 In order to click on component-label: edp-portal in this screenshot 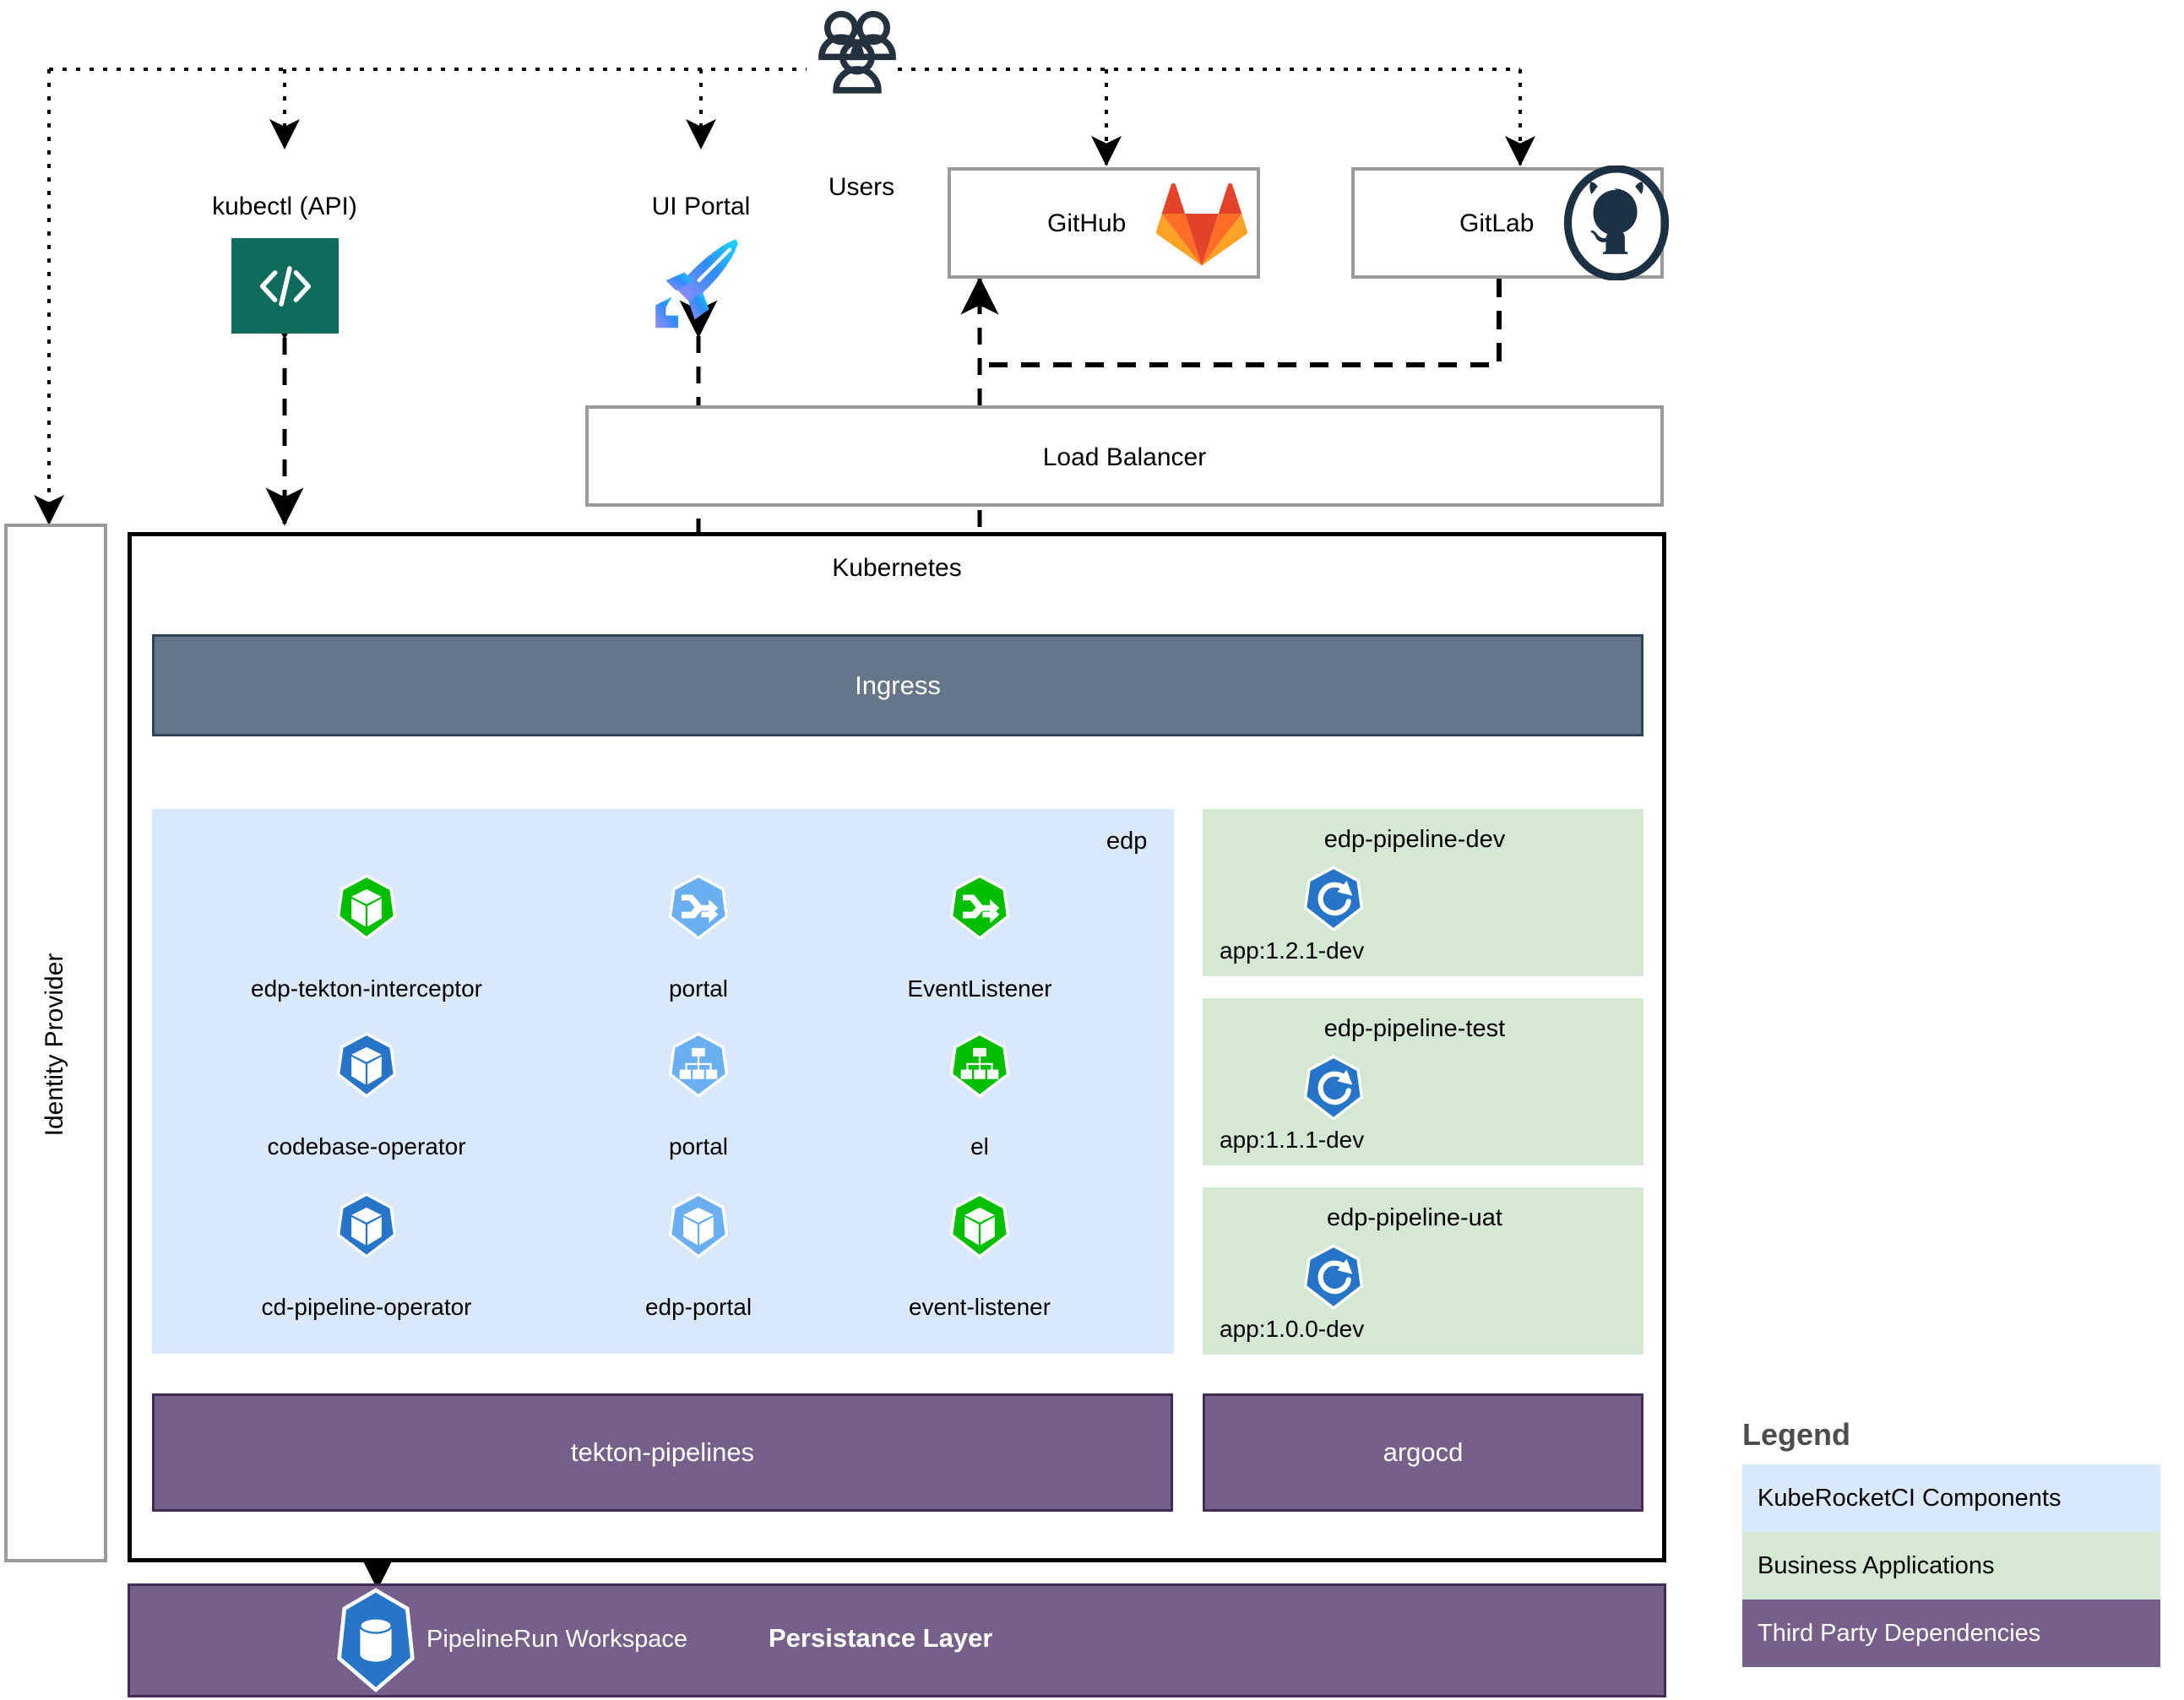, I will do `click(698, 1307)`.